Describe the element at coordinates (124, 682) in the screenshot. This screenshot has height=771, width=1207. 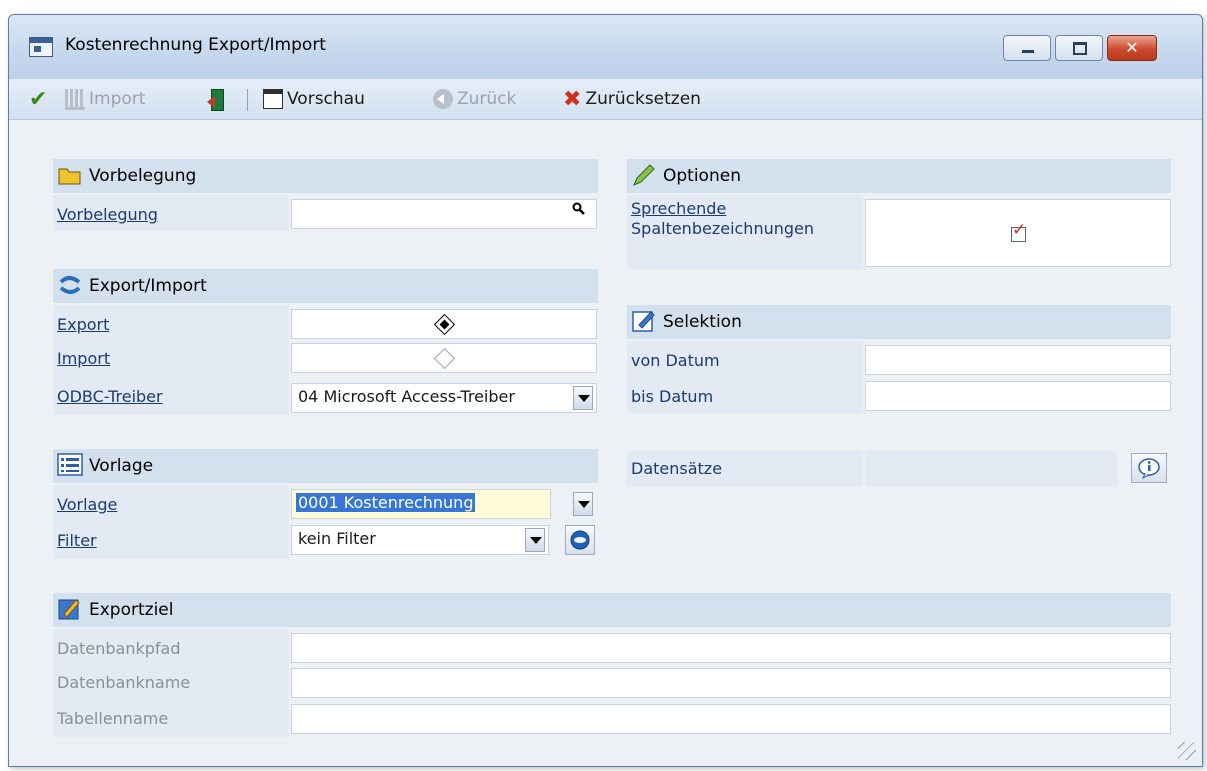
I see `datenbankname-label: Datenbankname` at that location.